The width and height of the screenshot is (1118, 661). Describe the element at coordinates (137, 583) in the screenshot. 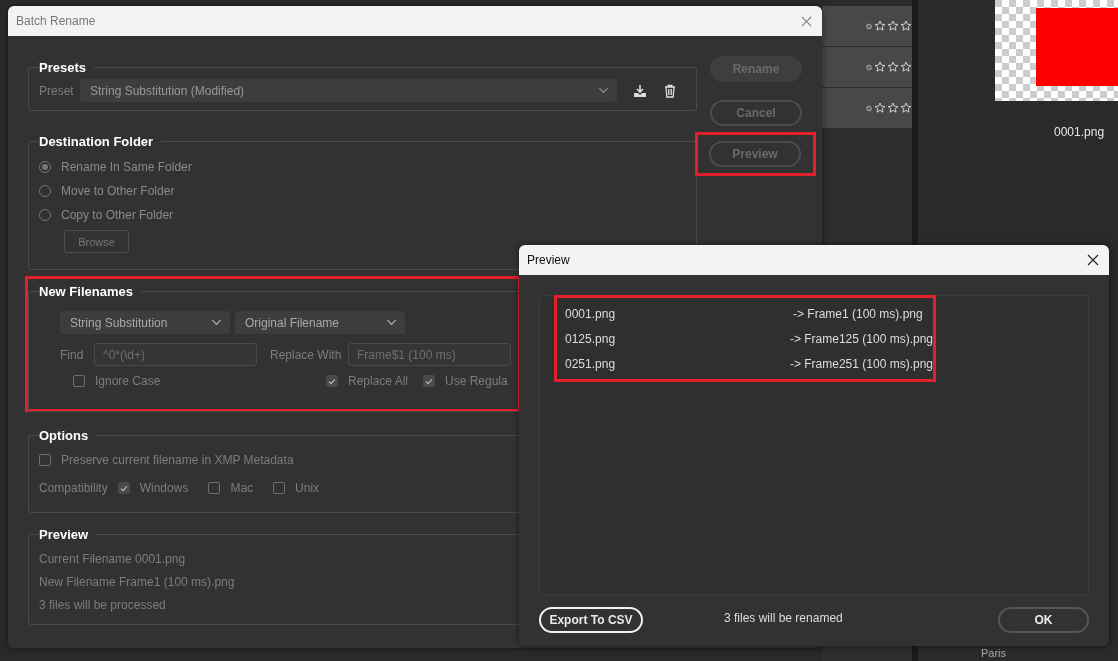

I see `preview-text: New Filename Frame1 (100 ms).png` at that location.